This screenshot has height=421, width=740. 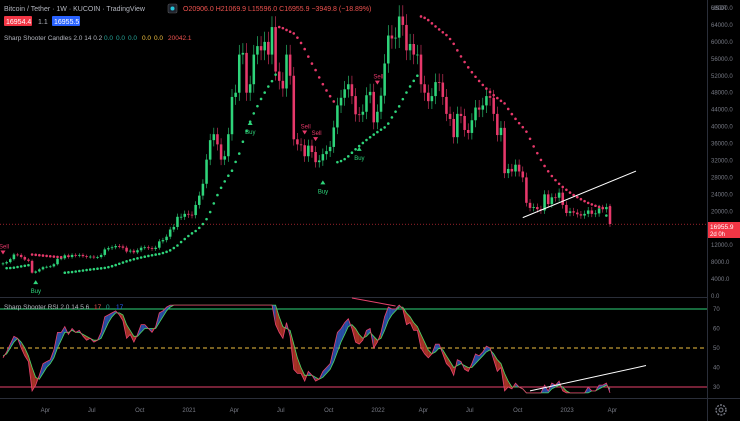 I want to click on bid-ask-boxes: 16954.4 1.1 16955.5, so click(x=42, y=21).